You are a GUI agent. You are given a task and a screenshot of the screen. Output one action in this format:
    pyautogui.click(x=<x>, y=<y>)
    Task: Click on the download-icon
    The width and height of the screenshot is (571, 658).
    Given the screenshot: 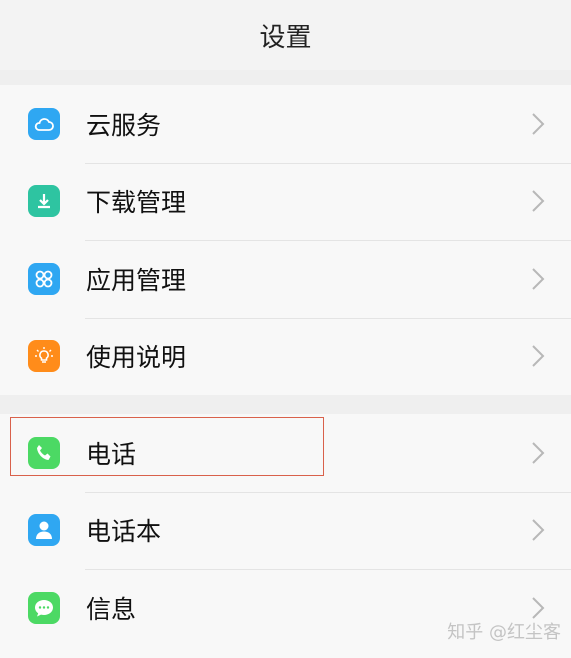 What is the action you would take?
    pyautogui.click(x=44, y=201)
    